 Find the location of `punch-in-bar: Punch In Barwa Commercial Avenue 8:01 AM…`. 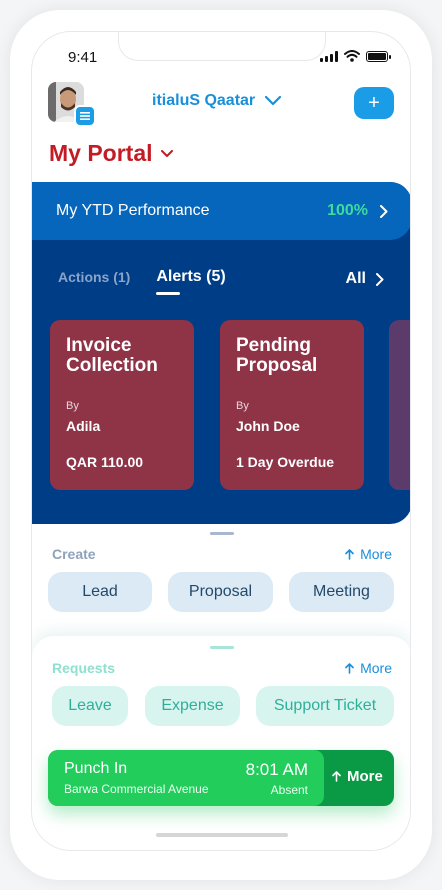

punch-in-bar: Punch In Barwa Commercial Avenue 8:01 AM… is located at coordinates (221, 778).